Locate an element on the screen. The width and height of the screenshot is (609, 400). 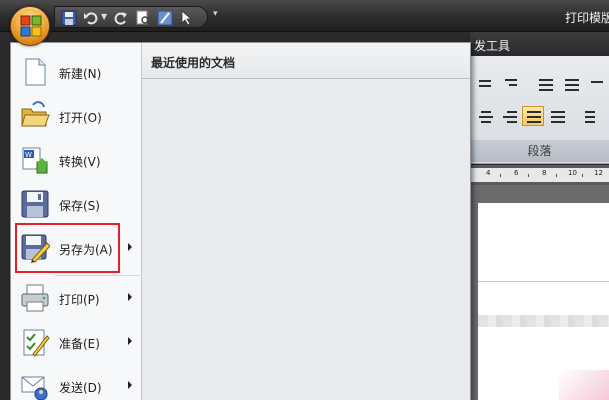
recent-documents-title: 最近使用的文档 is located at coordinates (193, 63).